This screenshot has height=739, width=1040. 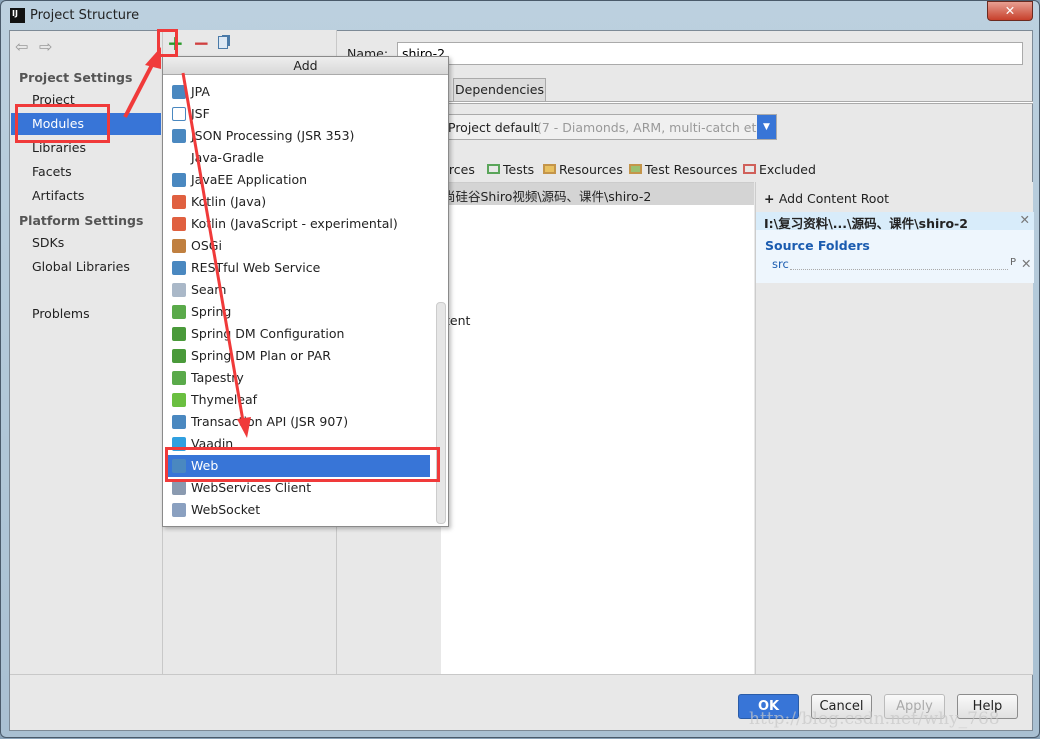 What do you see at coordinates (244, 427) in the screenshot?
I see `arrowhead-web` at bounding box center [244, 427].